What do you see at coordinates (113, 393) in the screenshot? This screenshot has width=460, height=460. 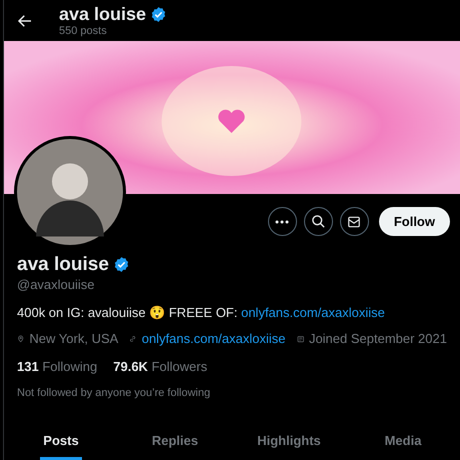 I see `followers-note: Not followed by anyone you’re following` at bounding box center [113, 393].